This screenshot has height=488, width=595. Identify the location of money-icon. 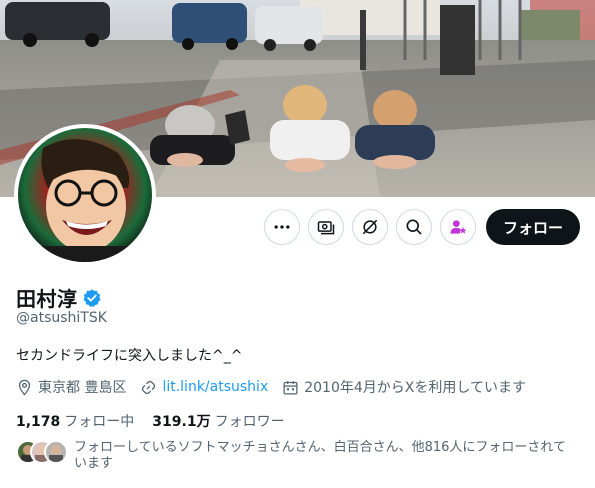
(326, 228).